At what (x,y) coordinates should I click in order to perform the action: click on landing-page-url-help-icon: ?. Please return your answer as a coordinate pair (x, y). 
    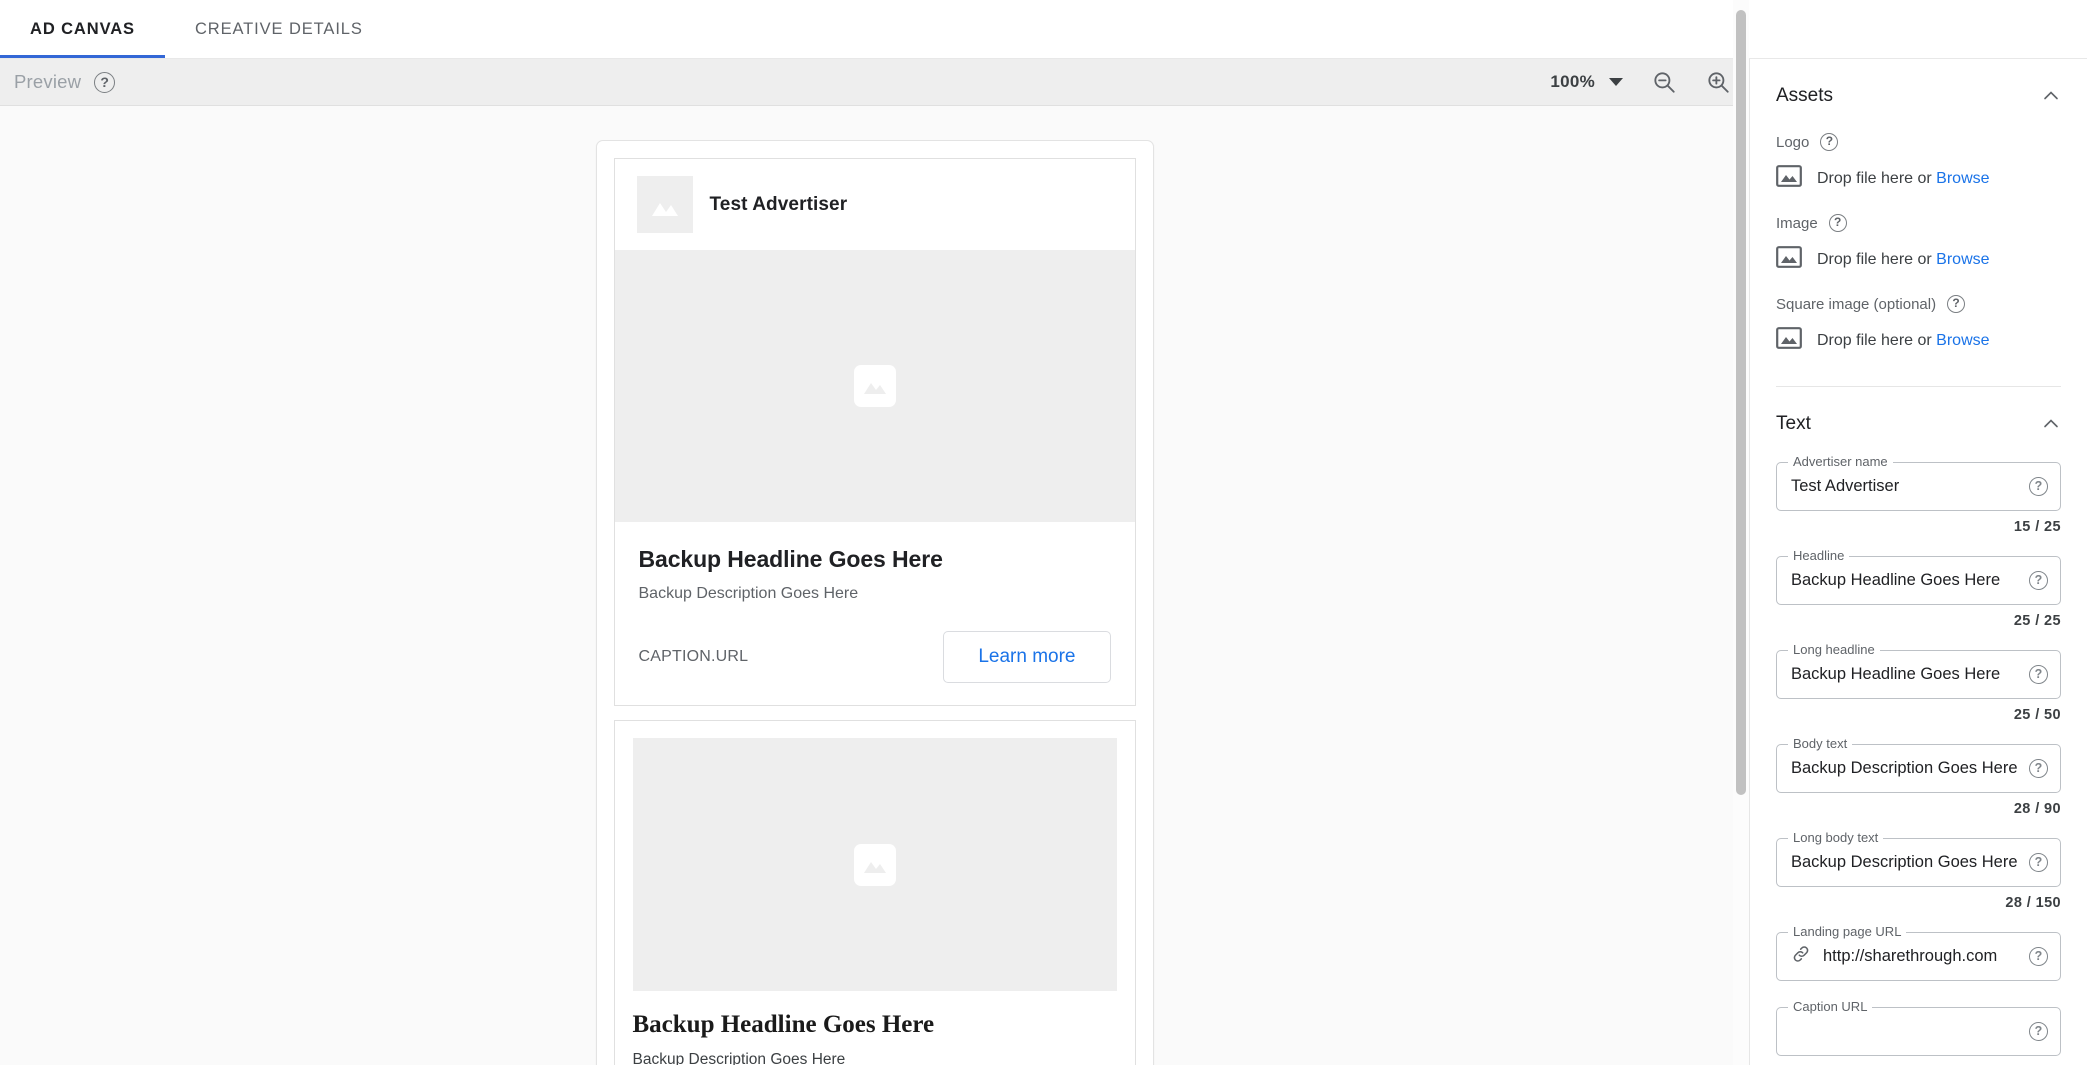
    Looking at the image, I should click on (2038, 956).